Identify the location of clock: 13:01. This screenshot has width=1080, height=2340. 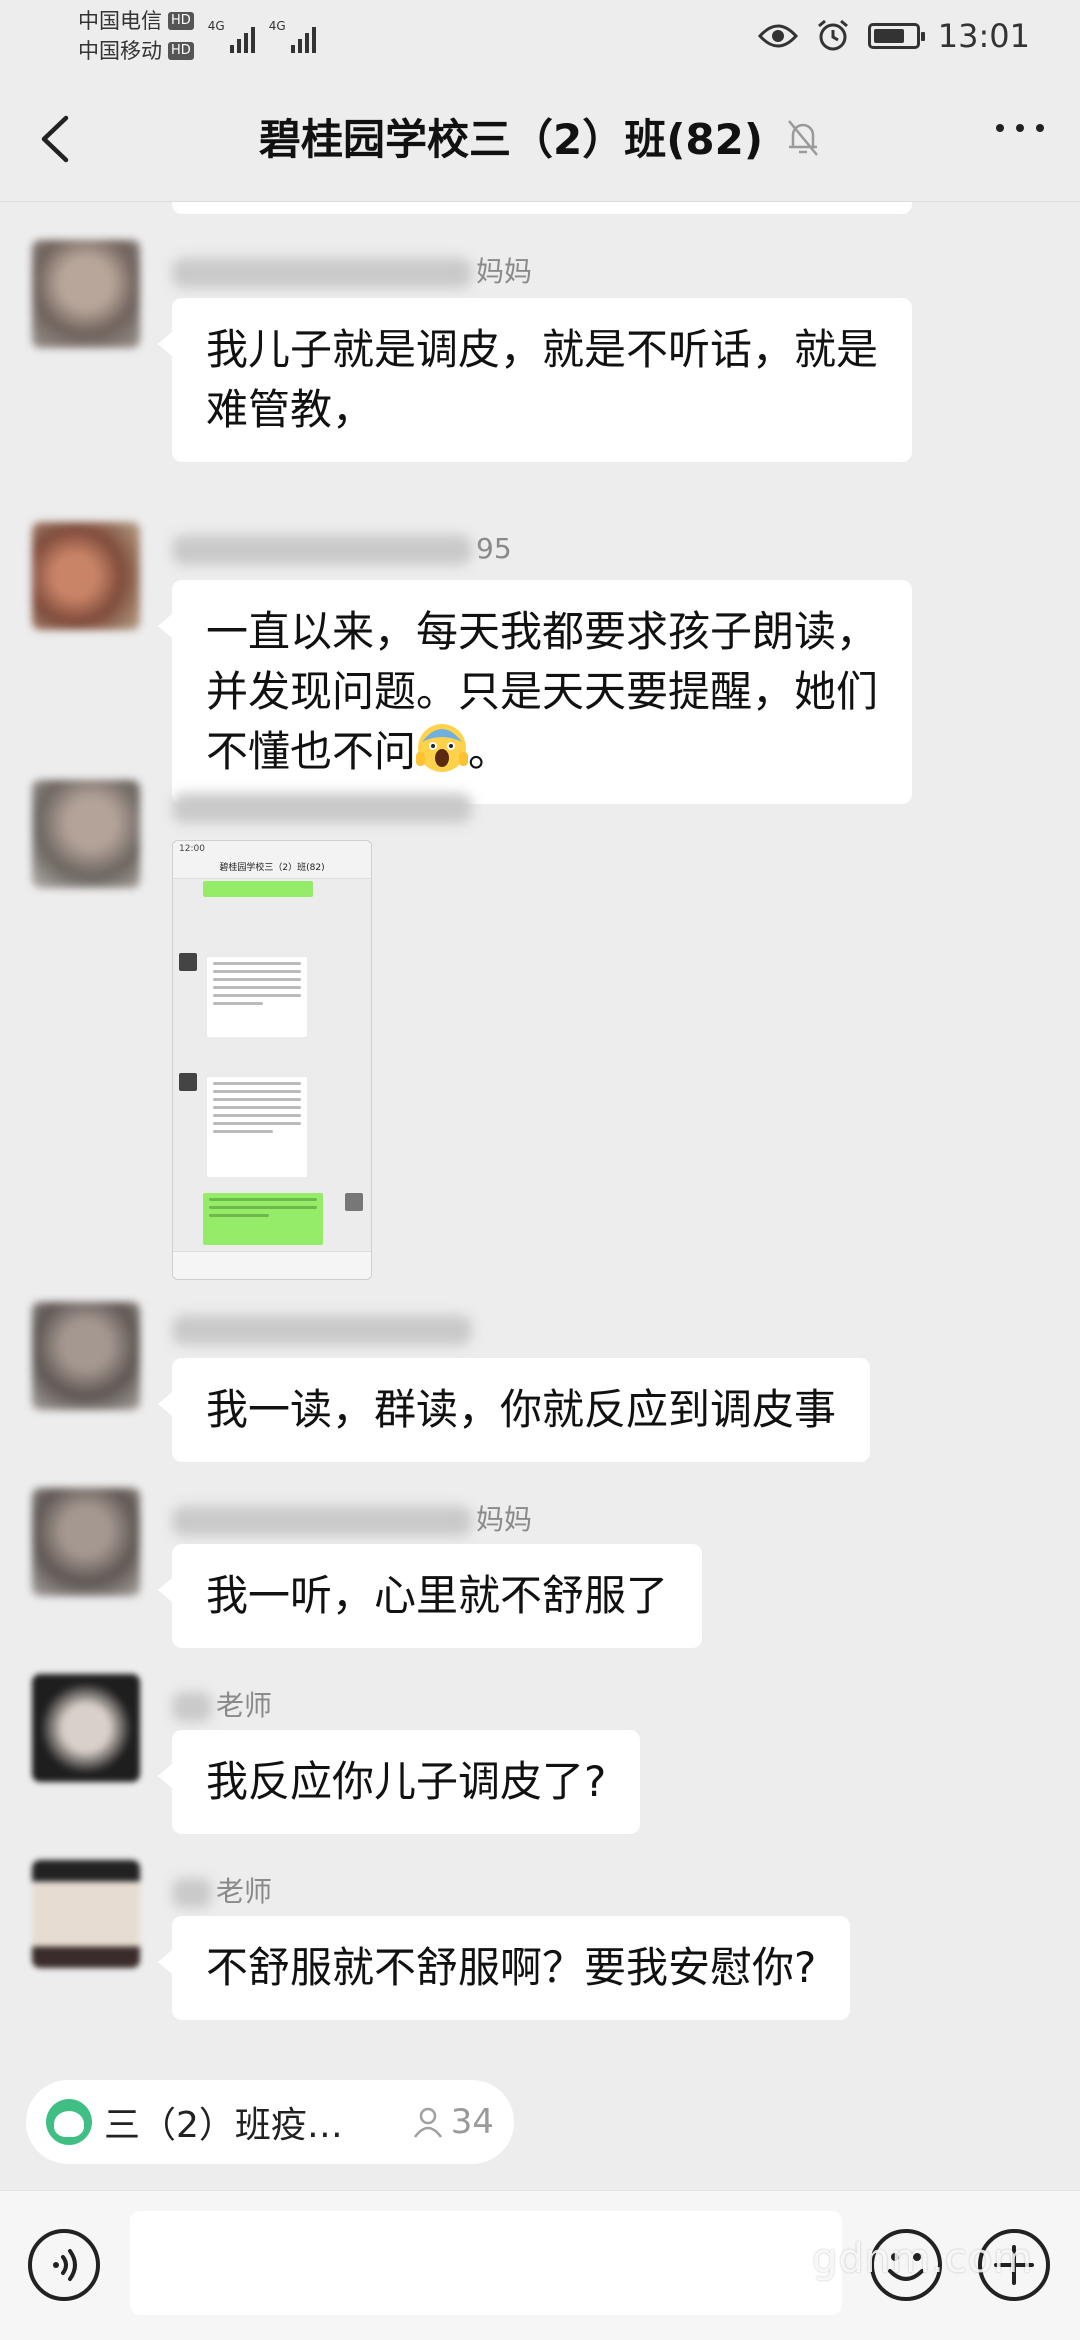
(983, 36).